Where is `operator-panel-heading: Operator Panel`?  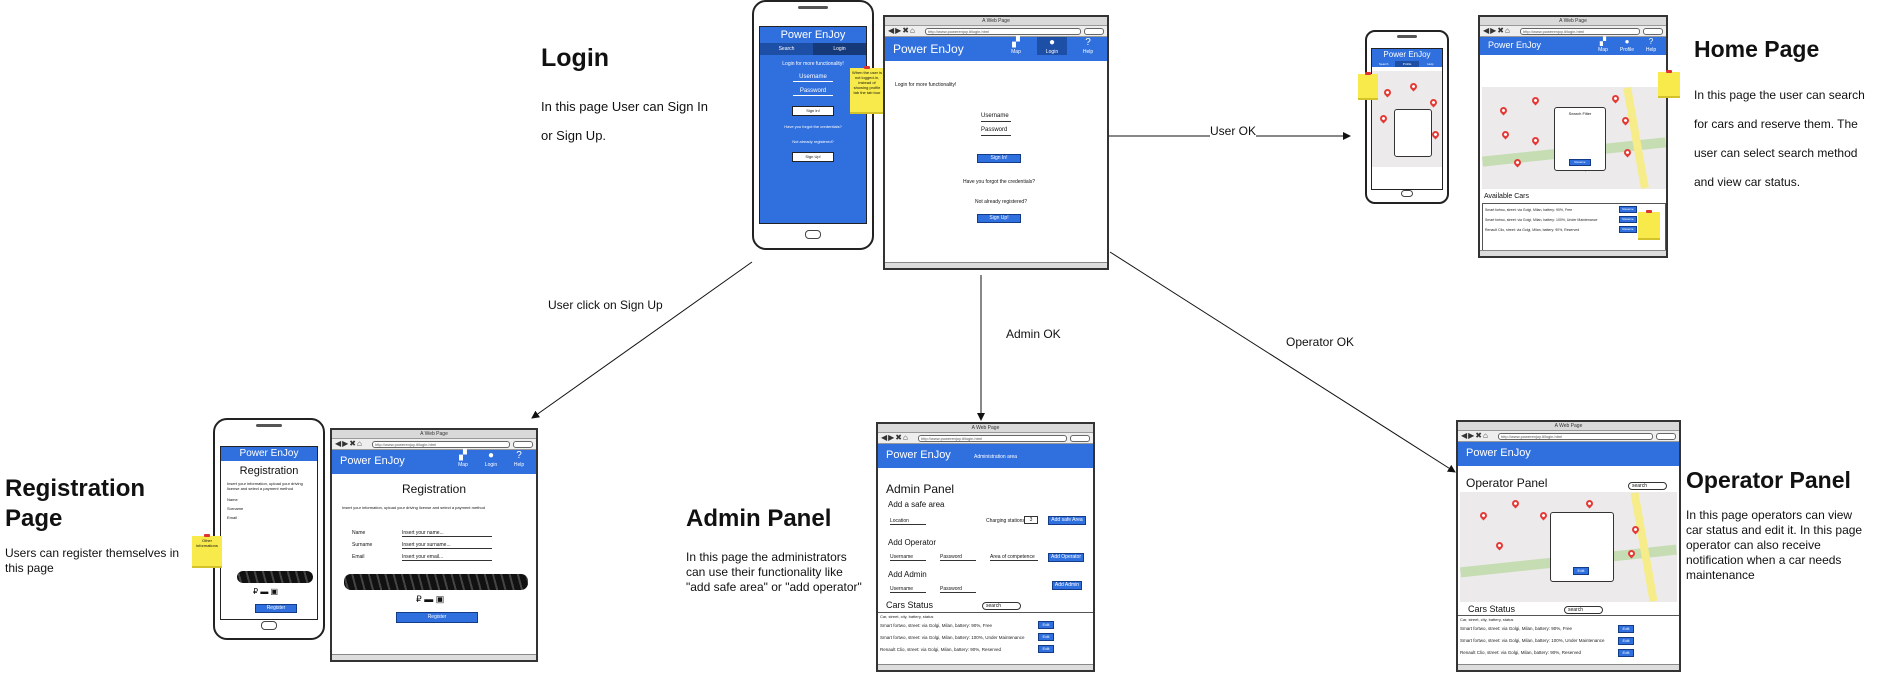
operator-panel-heading: Operator Panel is located at coordinates (1507, 483).